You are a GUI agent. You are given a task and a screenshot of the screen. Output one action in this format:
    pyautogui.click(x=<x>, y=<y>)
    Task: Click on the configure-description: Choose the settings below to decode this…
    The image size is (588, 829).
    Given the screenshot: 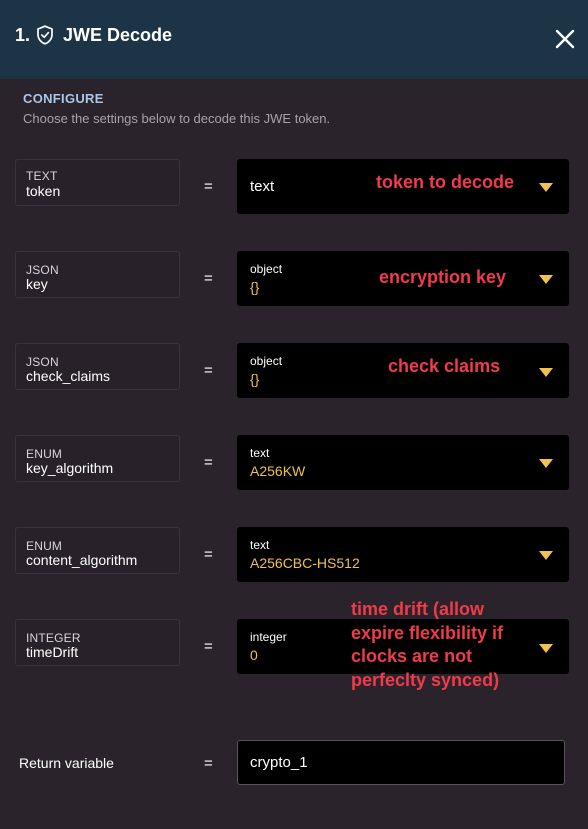 What is the action you would take?
    pyautogui.click(x=177, y=118)
    